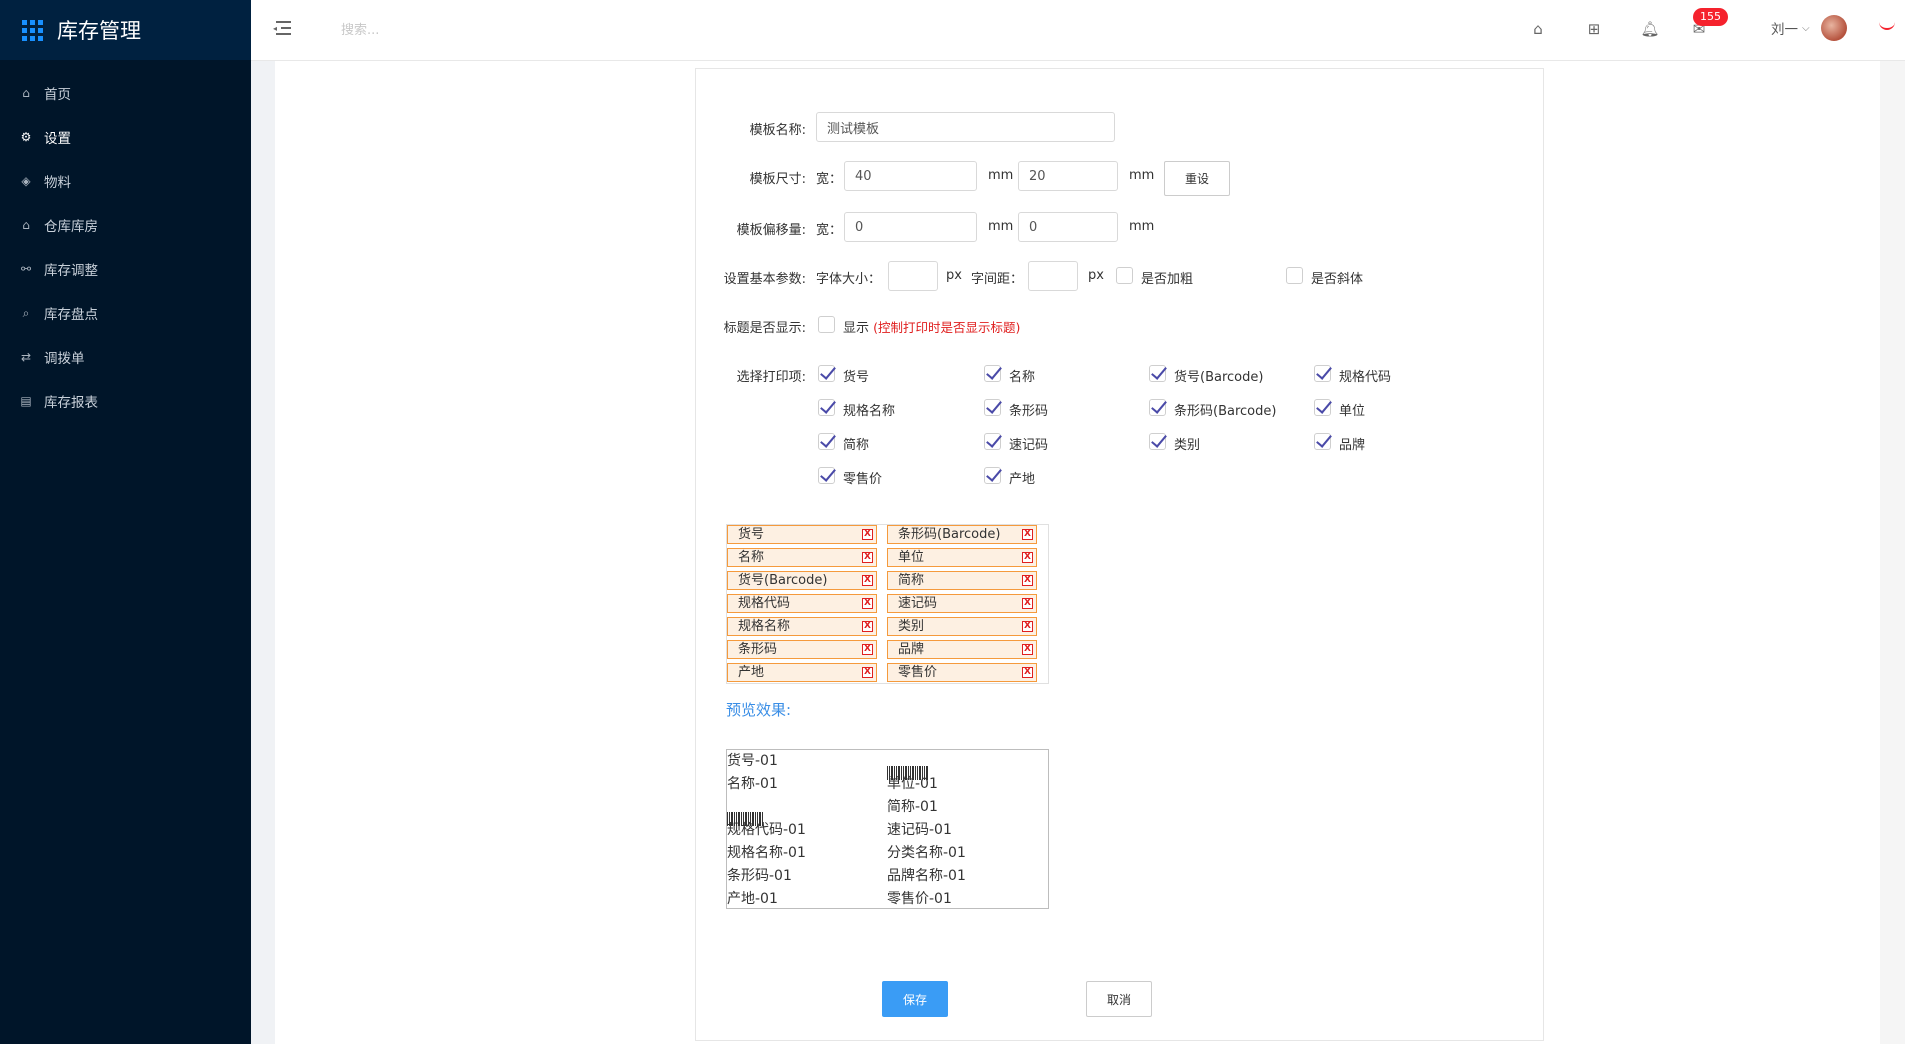 The image size is (1905, 1044). What do you see at coordinates (766, 830) in the screenshot?
I see `preview-text: 规格代码-01` at bounding box center [766, 830].